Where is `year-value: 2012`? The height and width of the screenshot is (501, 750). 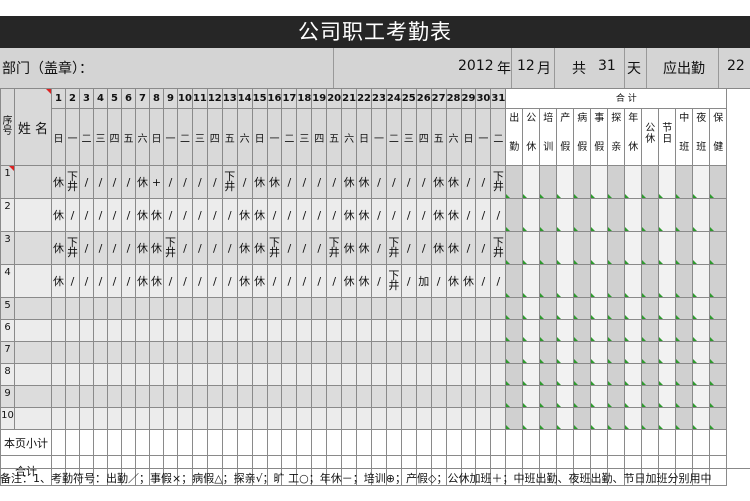 year-value: 2012 is located at coordinates (476, 66).